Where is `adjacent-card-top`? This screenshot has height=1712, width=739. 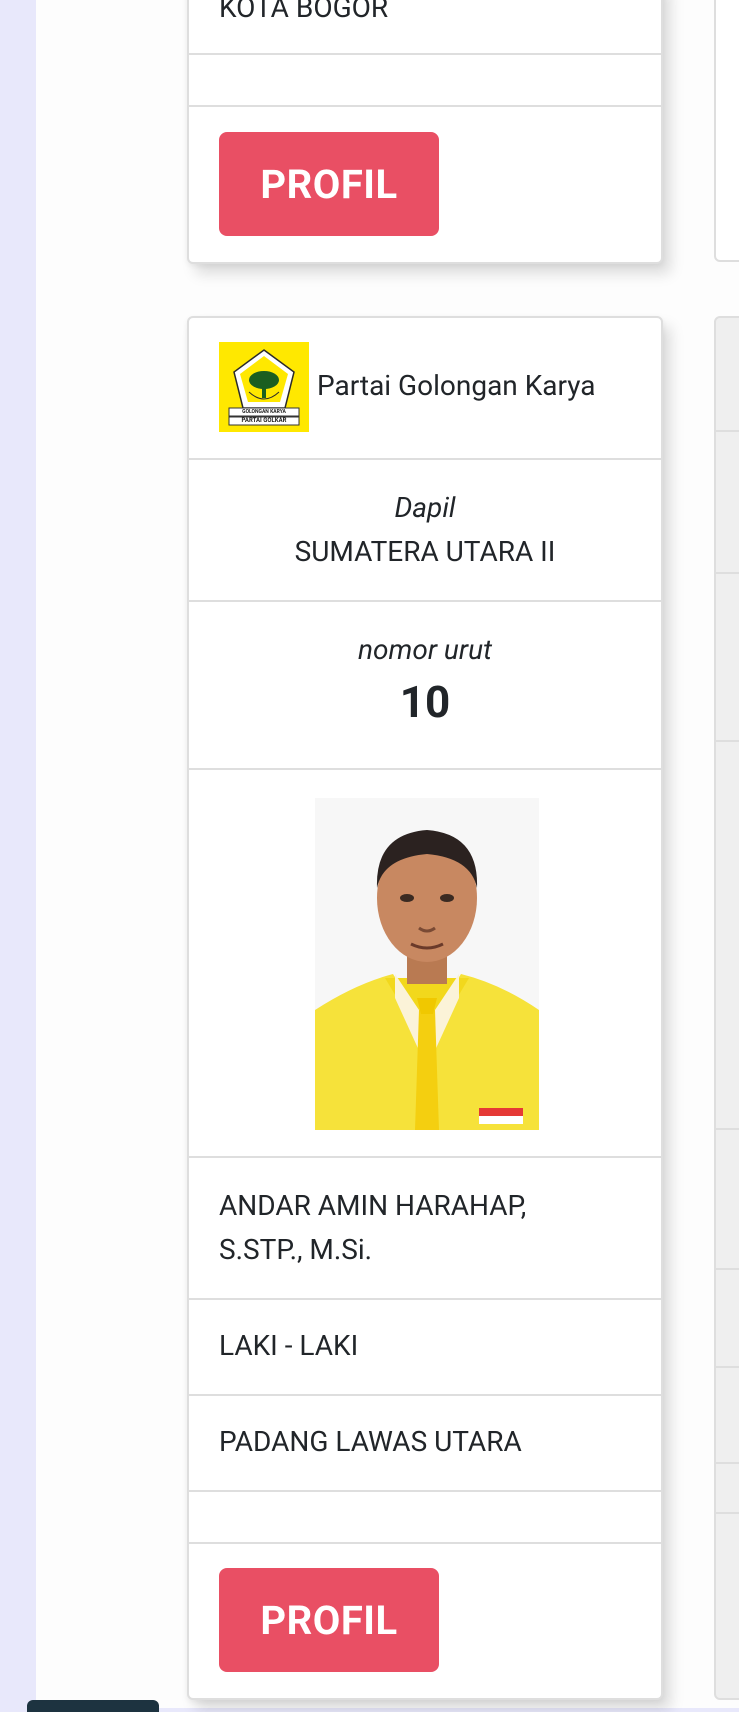
adjacent-card-top is located at coordinates (726, 131).